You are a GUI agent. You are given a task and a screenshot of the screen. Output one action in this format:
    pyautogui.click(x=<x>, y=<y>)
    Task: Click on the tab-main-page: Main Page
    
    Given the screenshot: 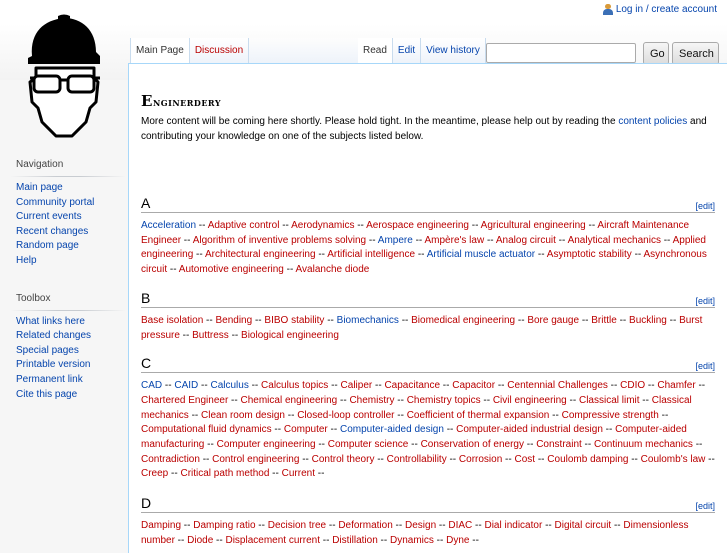 What is the action you would take?
    pyautogui.click(x=159, y=50)
    